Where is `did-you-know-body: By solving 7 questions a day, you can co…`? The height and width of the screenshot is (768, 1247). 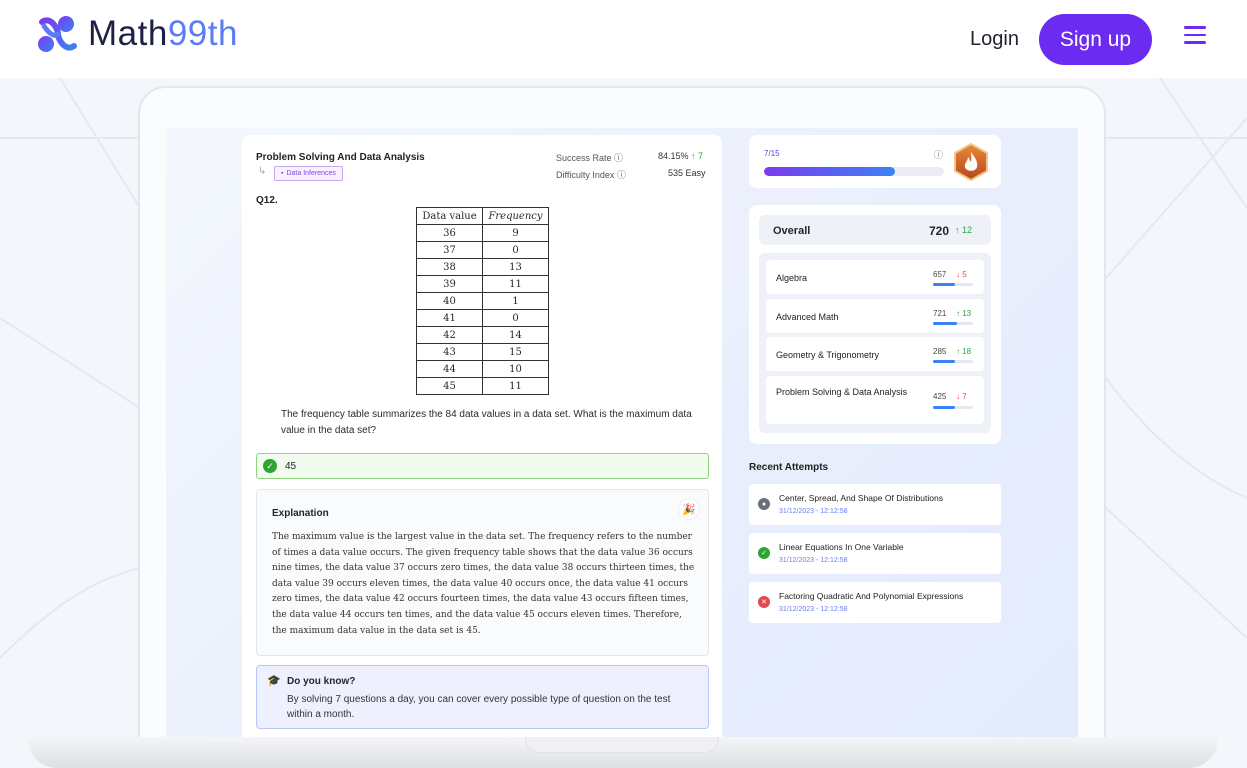
did-you-know-body: By solving 7 questions a day, you can co… is located at coordinates (479, 707).